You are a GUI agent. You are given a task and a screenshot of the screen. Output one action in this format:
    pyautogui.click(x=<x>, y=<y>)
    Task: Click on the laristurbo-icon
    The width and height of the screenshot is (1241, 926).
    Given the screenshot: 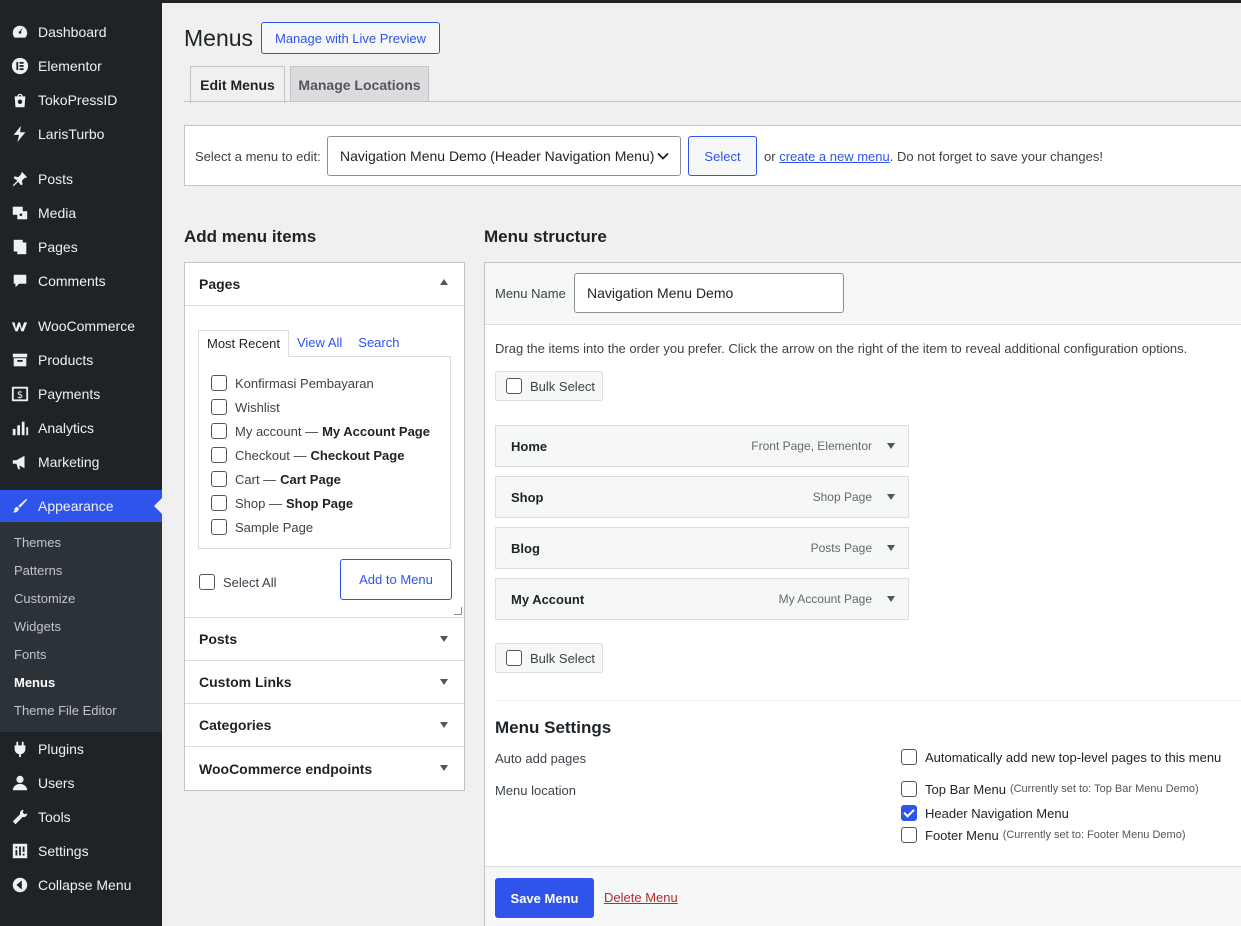 What is the action you would take?
    pyautogui.click(x=20, y=134)
    